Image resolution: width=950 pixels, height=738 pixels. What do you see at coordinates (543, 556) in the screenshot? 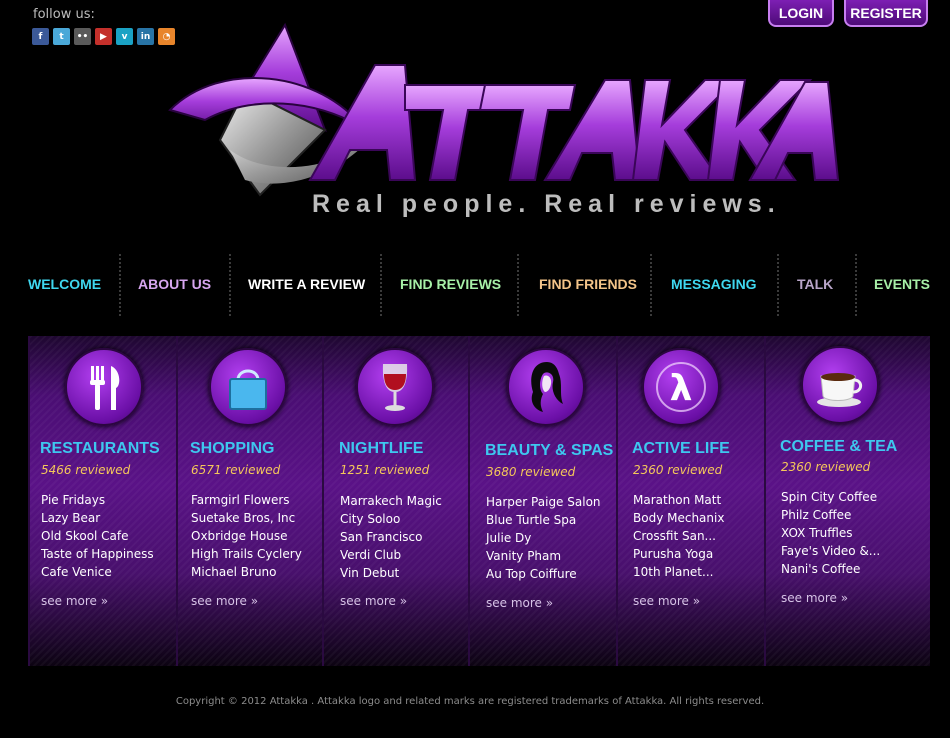
I see `place-link: Vanity Pham` at bounding box center [543, 556].